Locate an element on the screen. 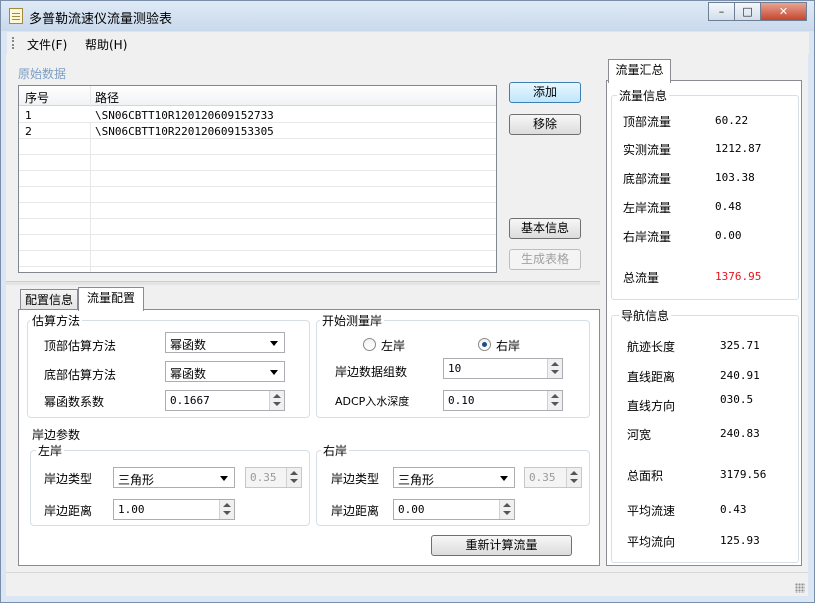 The image size is (815, 603). total-flow-label: 总流量 is located at coordinates (641, 278).